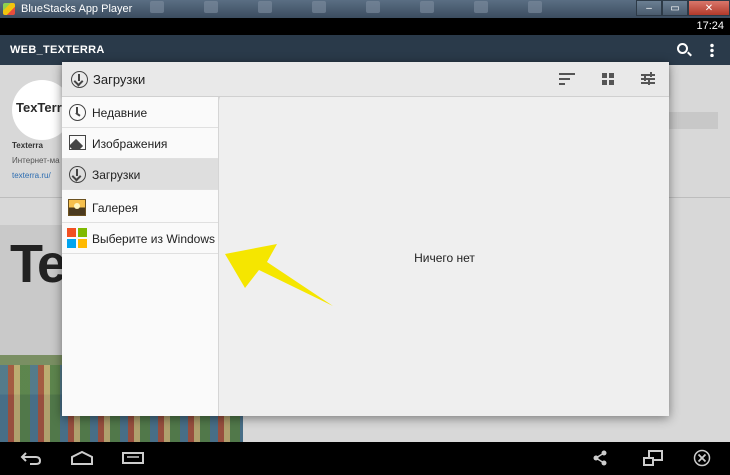  Describe the element at coordinates (682, 48) in the screenshot. I see `search-icon` at that location.